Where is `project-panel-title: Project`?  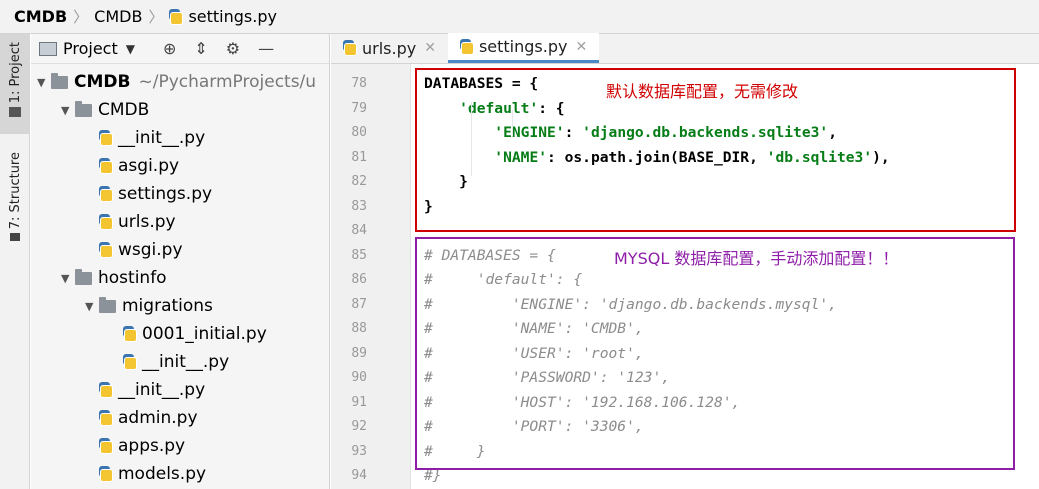 project-panel-title: Project is located at coordinates (90, 48).